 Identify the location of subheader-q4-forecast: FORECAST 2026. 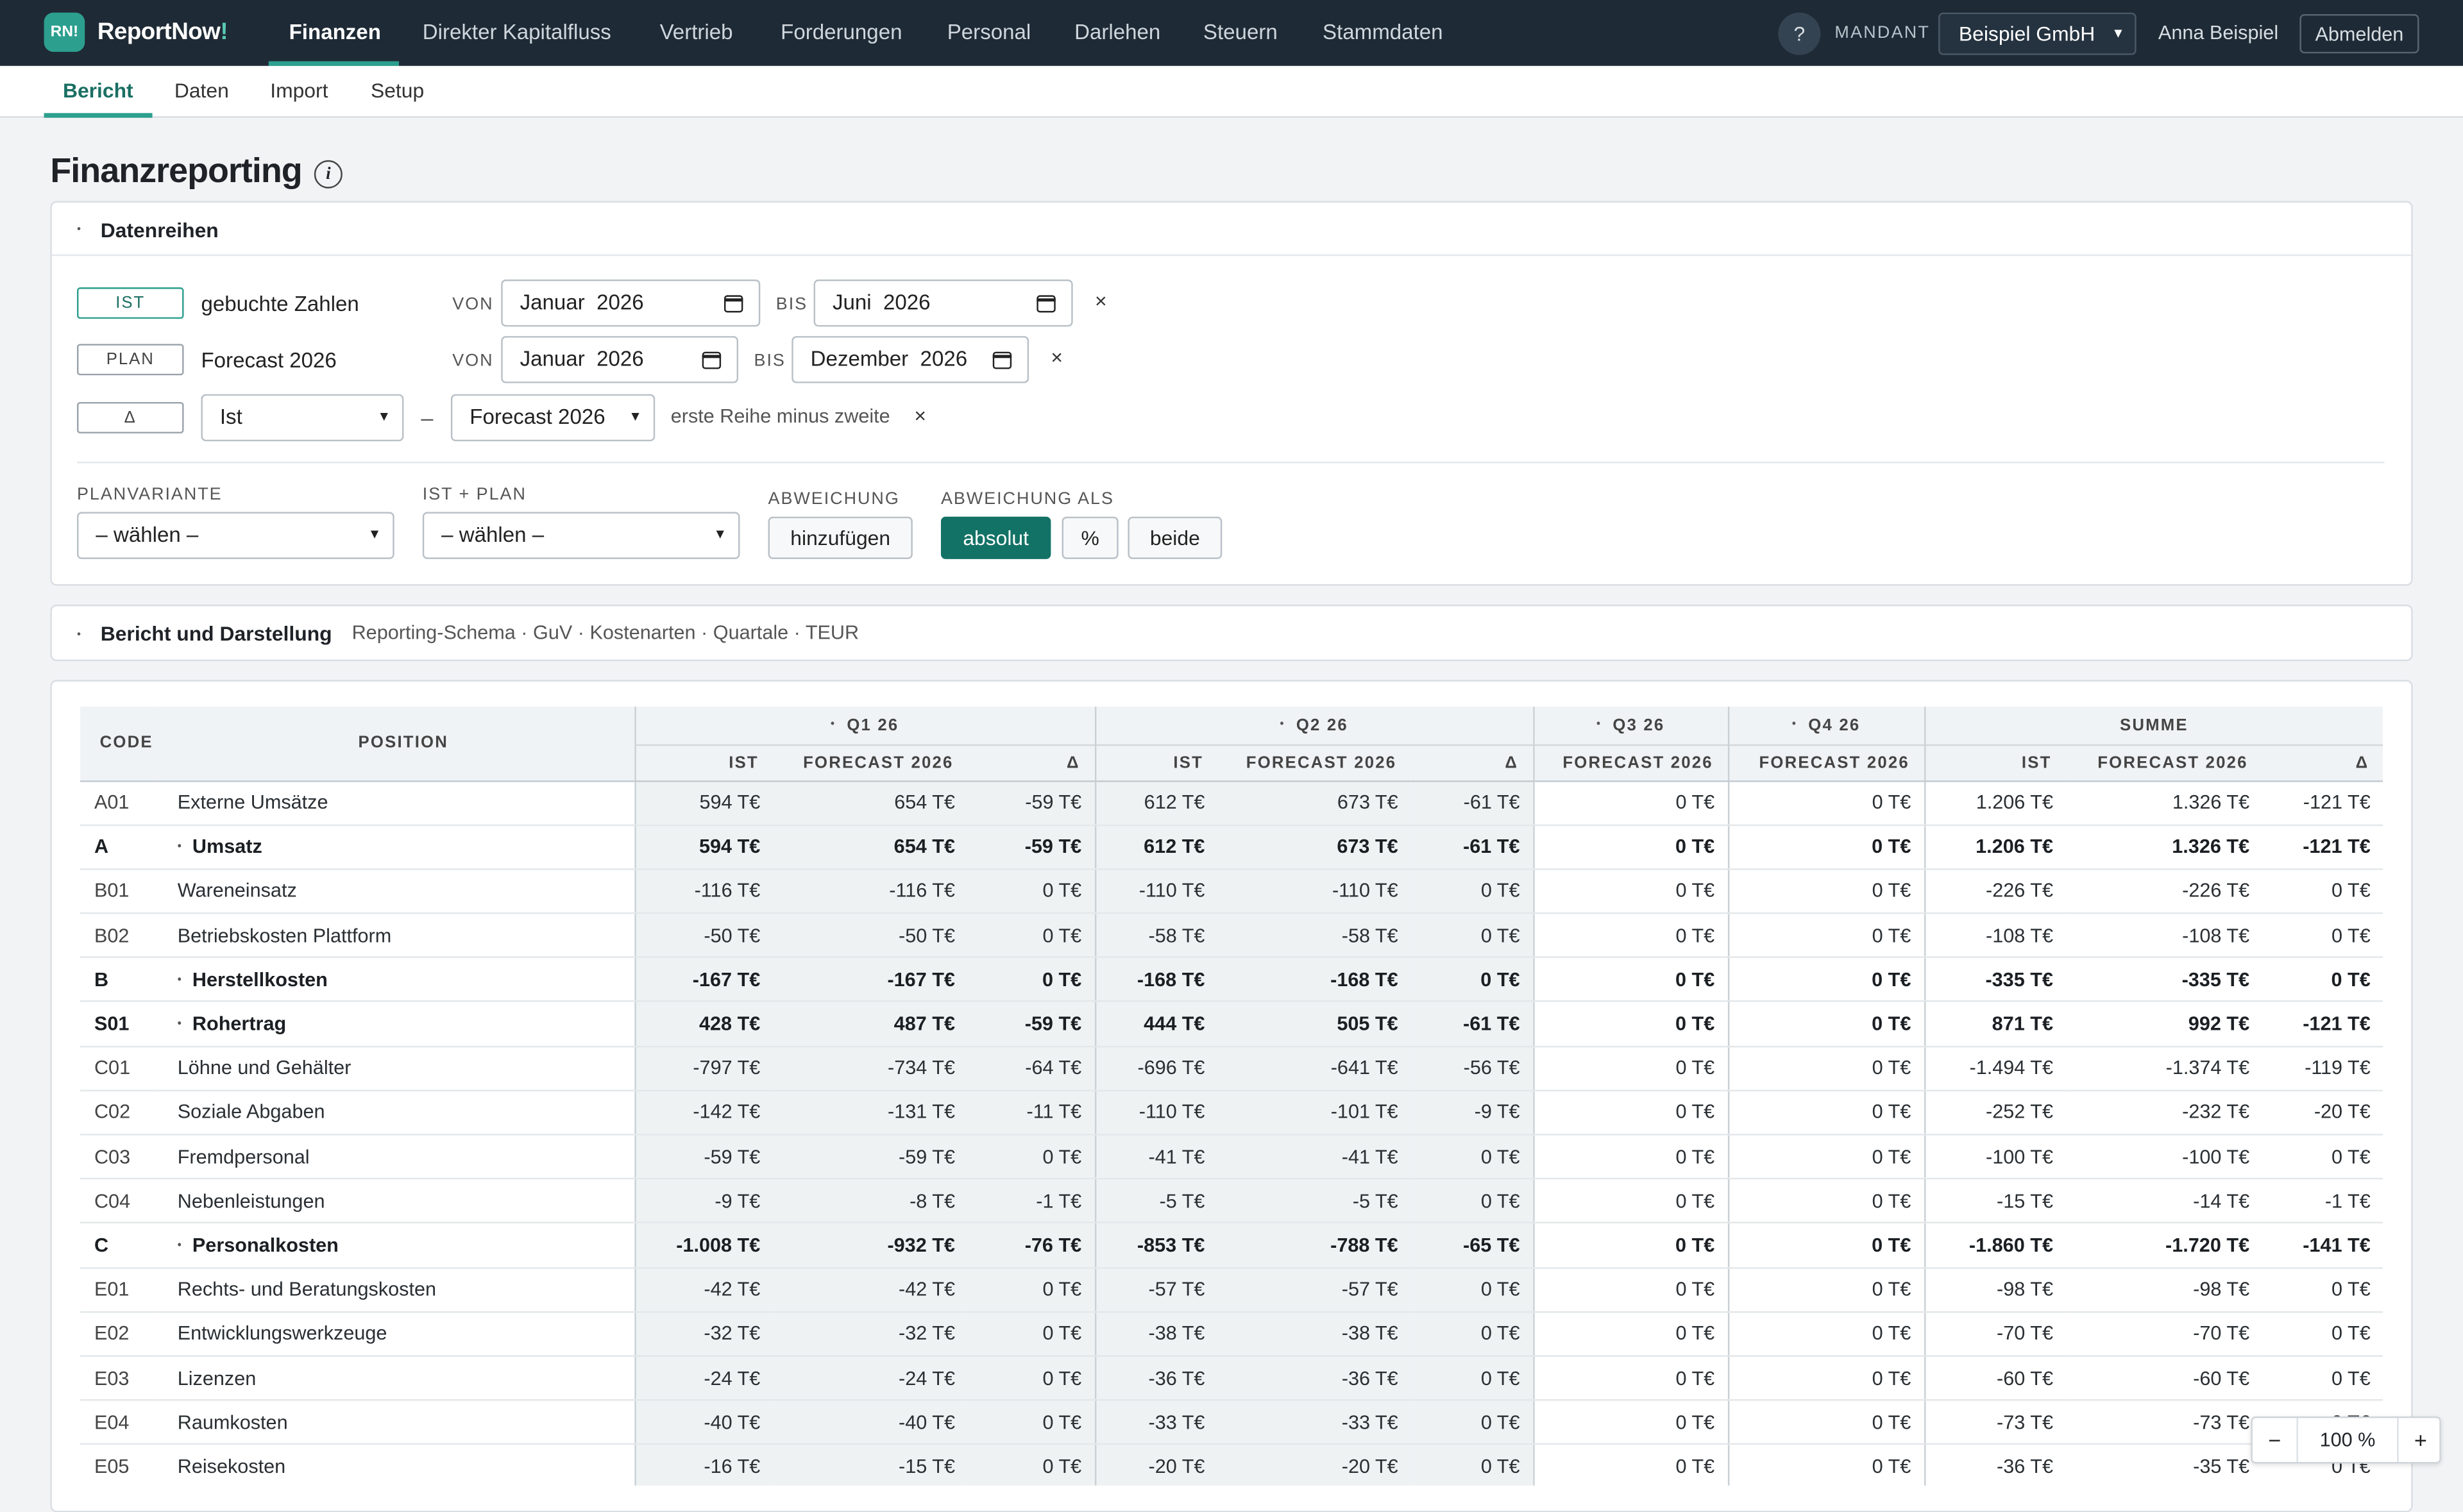
(1826, 762).